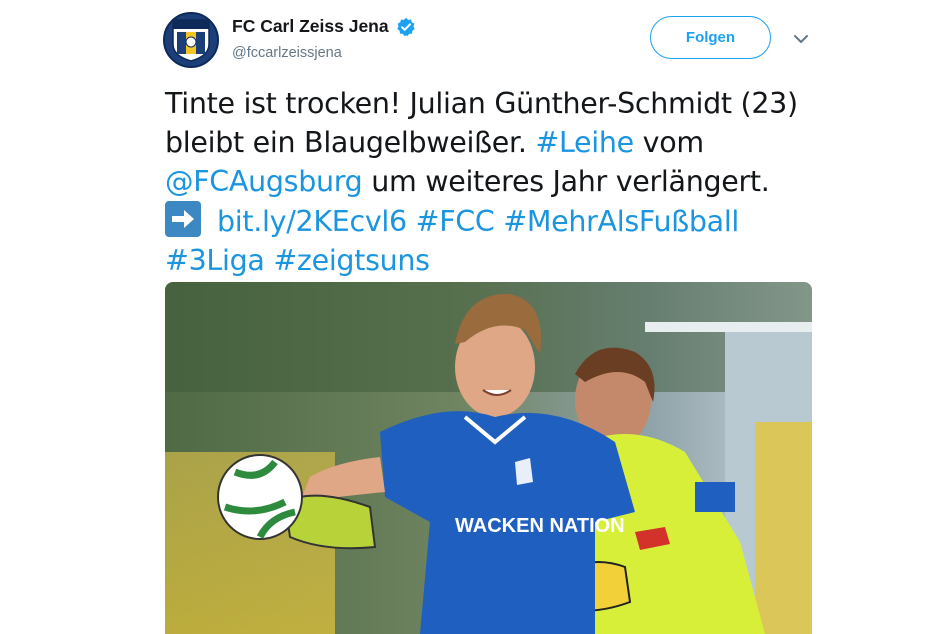 This screenshot has width=951, height=634. I want to click on tweet-text-segment: vom, so click(668, 142).